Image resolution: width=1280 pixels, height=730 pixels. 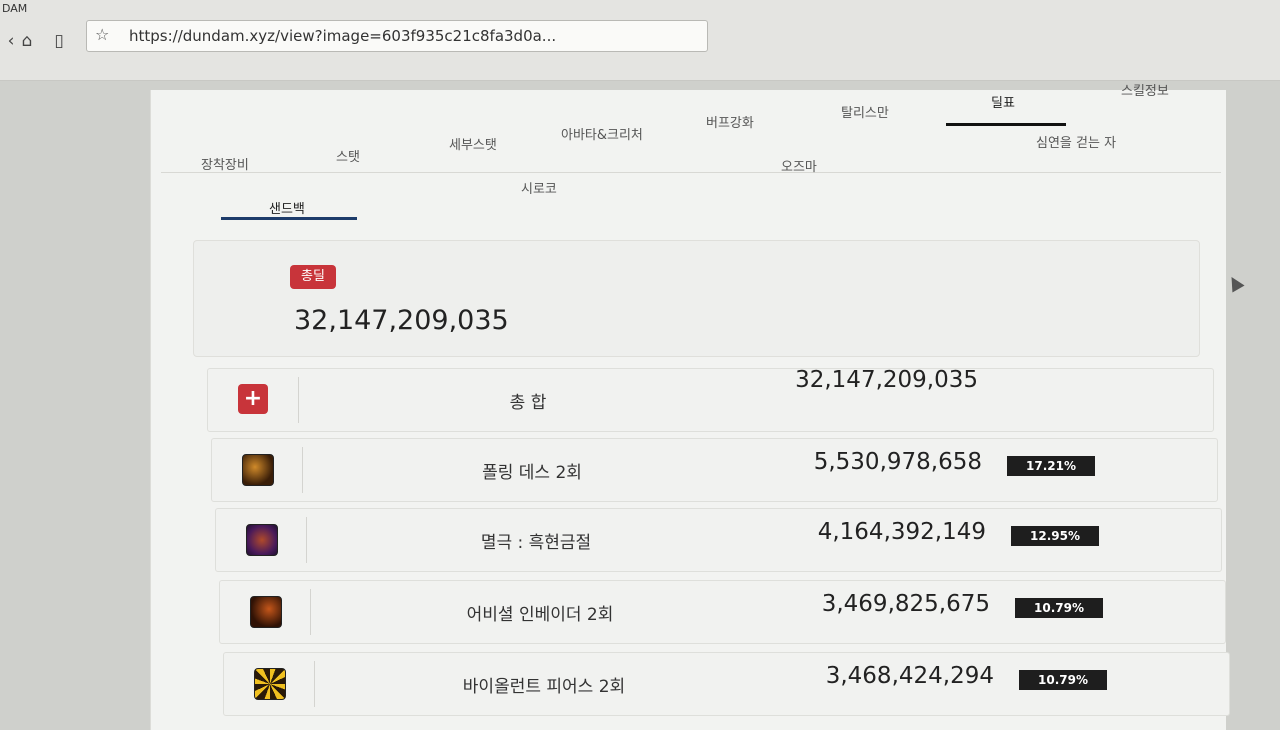 What do you see at coordinates (696, 298) in the screenshot?
I see `total-damage-card: 총딜 32,147,209,035` at bounding box center [696, 298].